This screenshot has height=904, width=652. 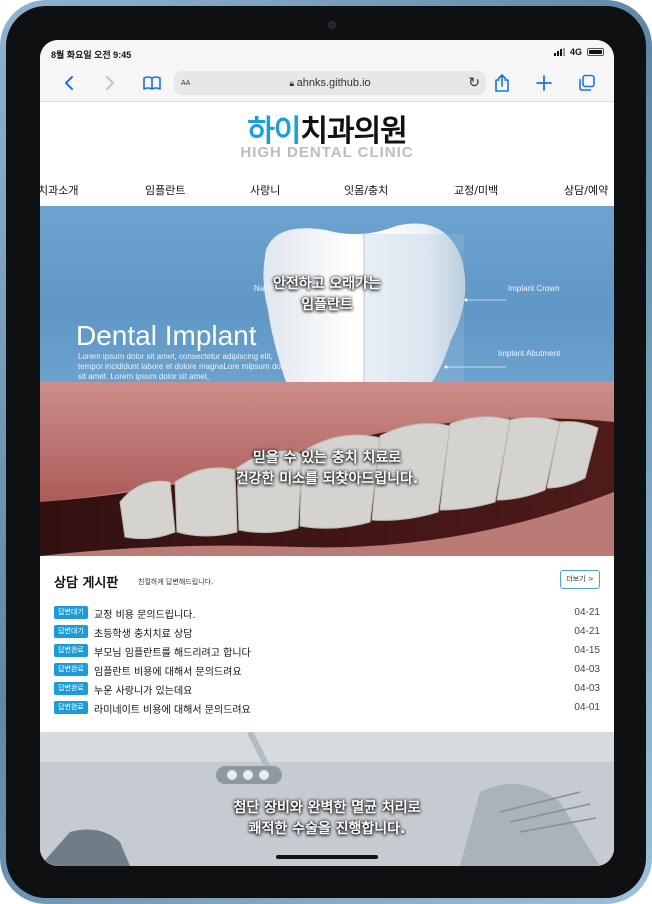 I want to click on nav-item-implant: 임플란트, so click(x=165, y=190).